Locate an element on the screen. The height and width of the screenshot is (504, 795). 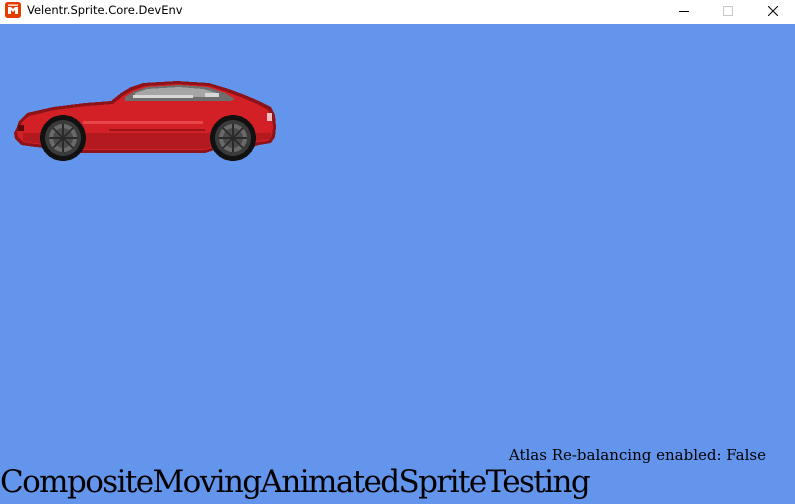
maximize-icon is located at coordinates (728, 11).